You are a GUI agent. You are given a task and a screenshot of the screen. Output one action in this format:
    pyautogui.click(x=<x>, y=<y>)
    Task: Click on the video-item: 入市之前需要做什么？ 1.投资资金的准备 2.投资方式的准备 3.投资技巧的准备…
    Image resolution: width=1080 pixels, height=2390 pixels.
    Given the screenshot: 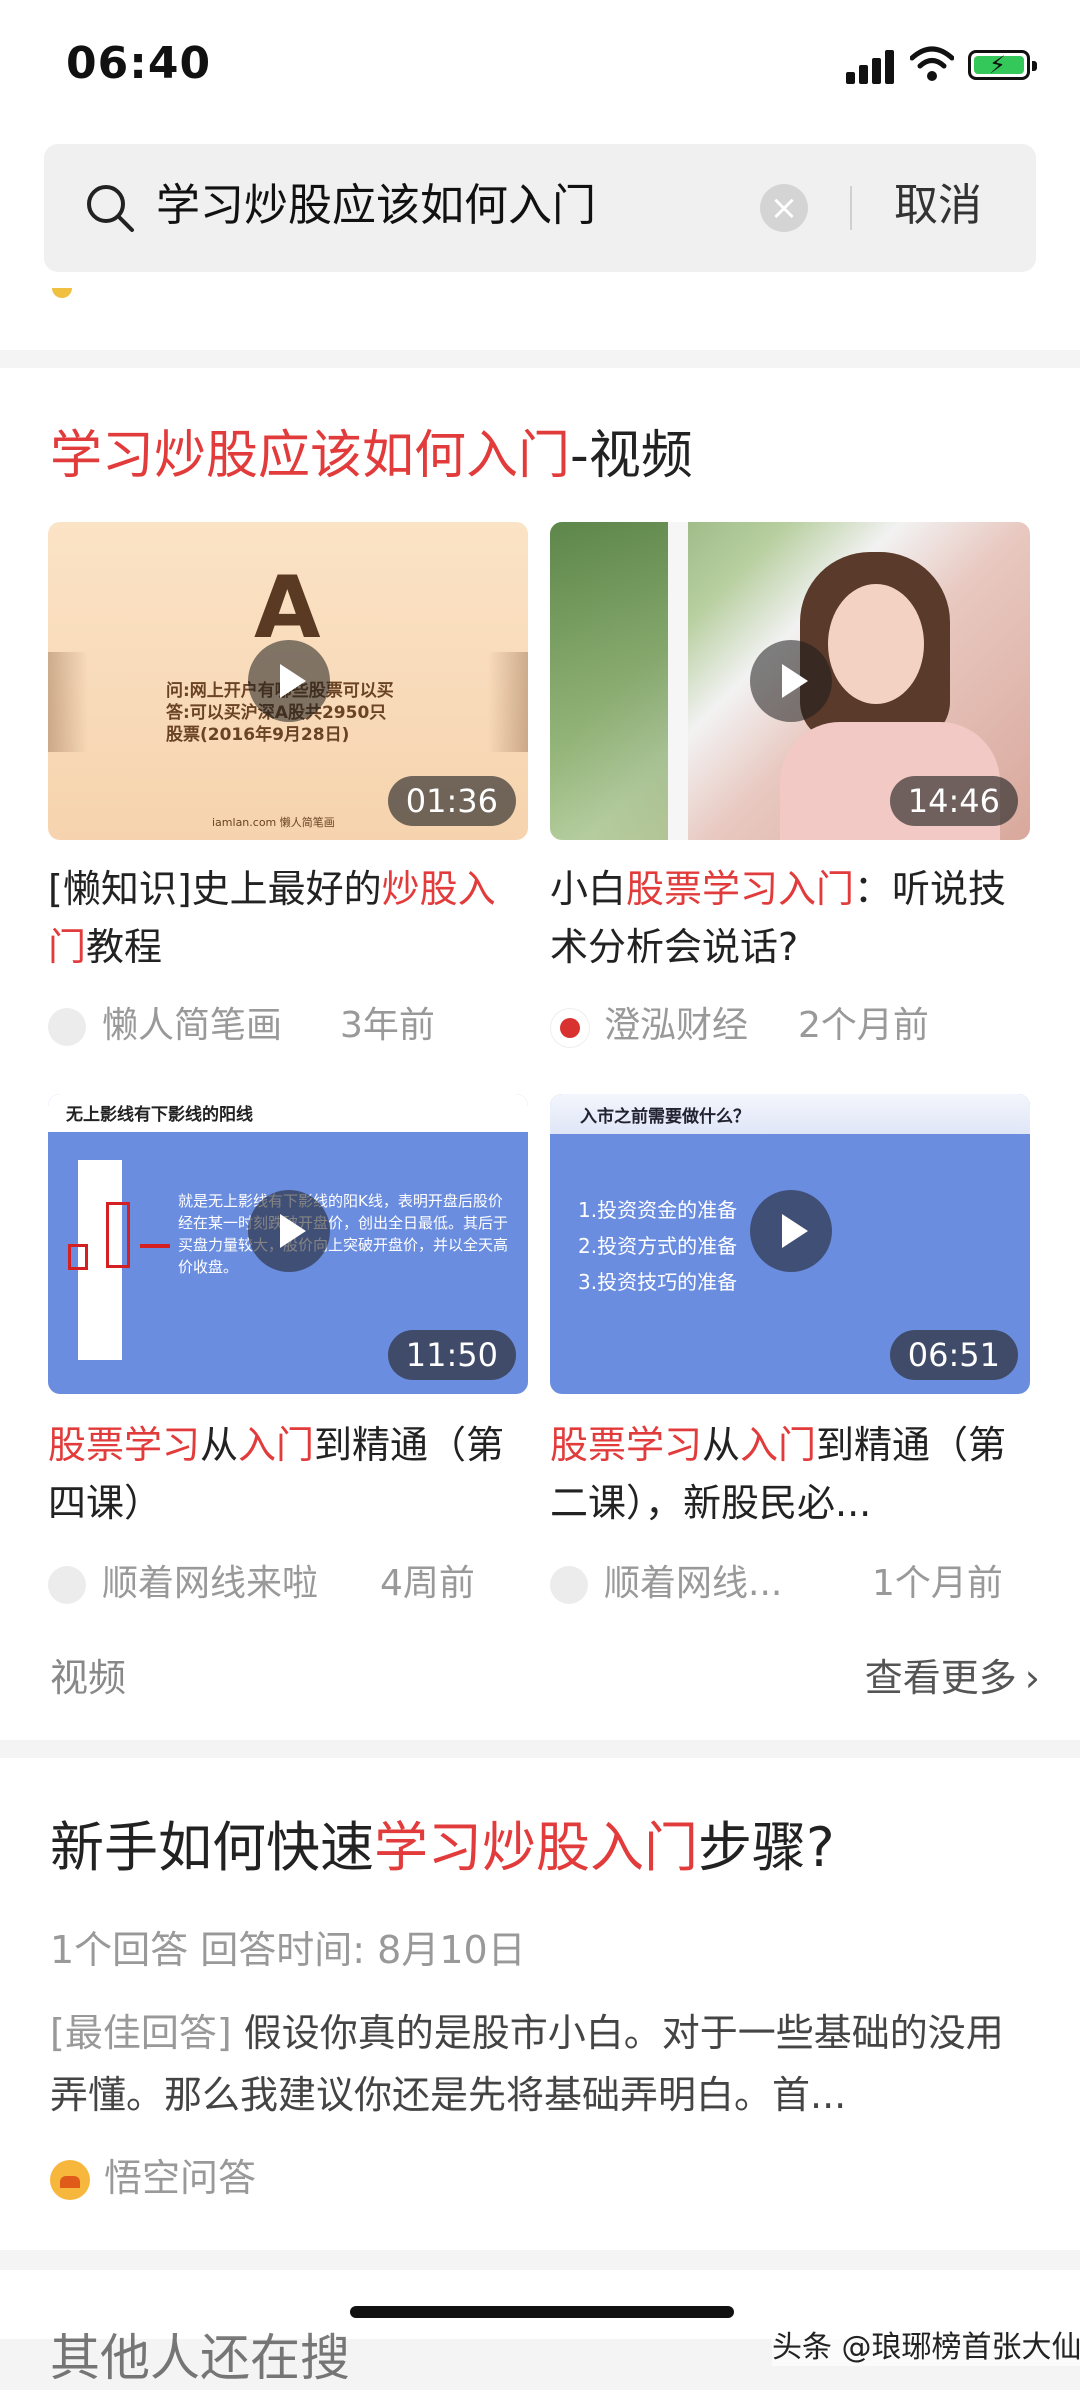 What is the action you would take?
    pyautogui.click(x=790, y=1360)
    